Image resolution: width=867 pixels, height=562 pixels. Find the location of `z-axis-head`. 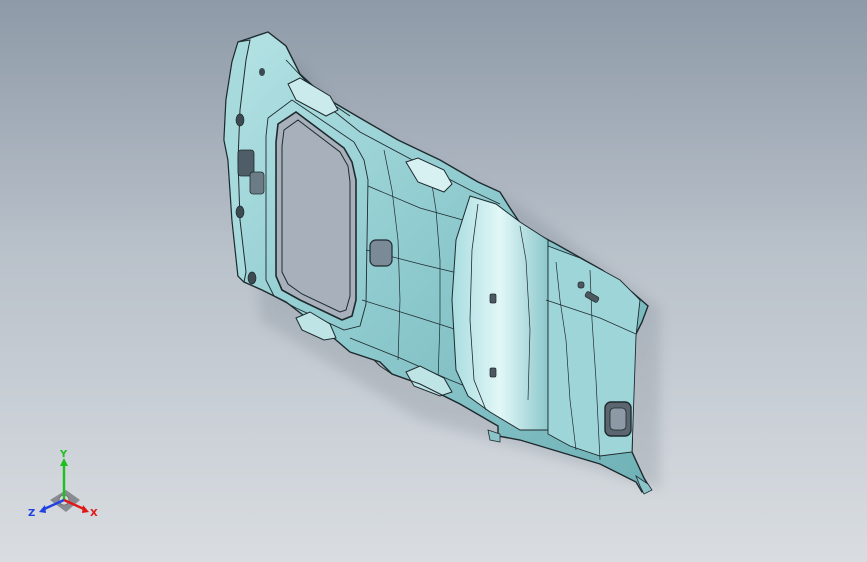

z-axis-head is located at coordinates (42, 509).